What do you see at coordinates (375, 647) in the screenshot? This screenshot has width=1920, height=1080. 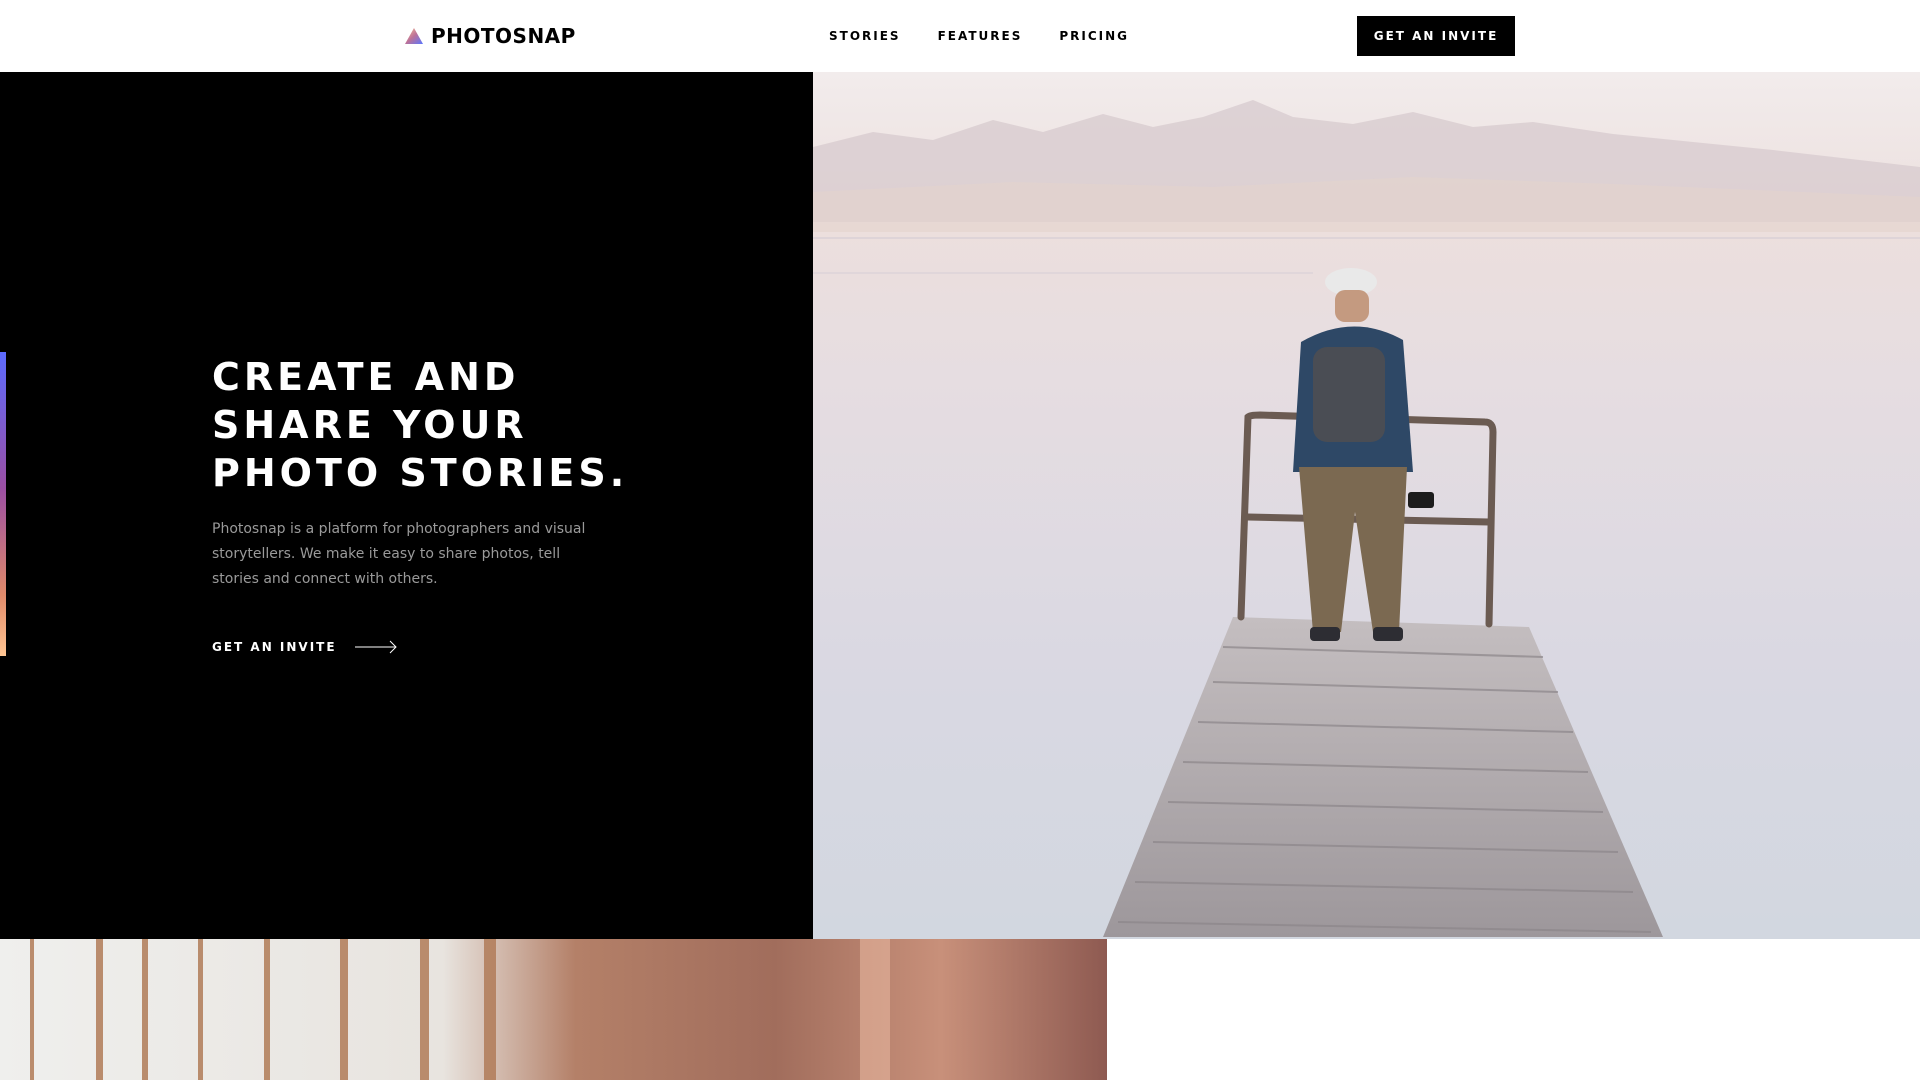 I see `arrow-right-icon` at bounding box center [375, 647].